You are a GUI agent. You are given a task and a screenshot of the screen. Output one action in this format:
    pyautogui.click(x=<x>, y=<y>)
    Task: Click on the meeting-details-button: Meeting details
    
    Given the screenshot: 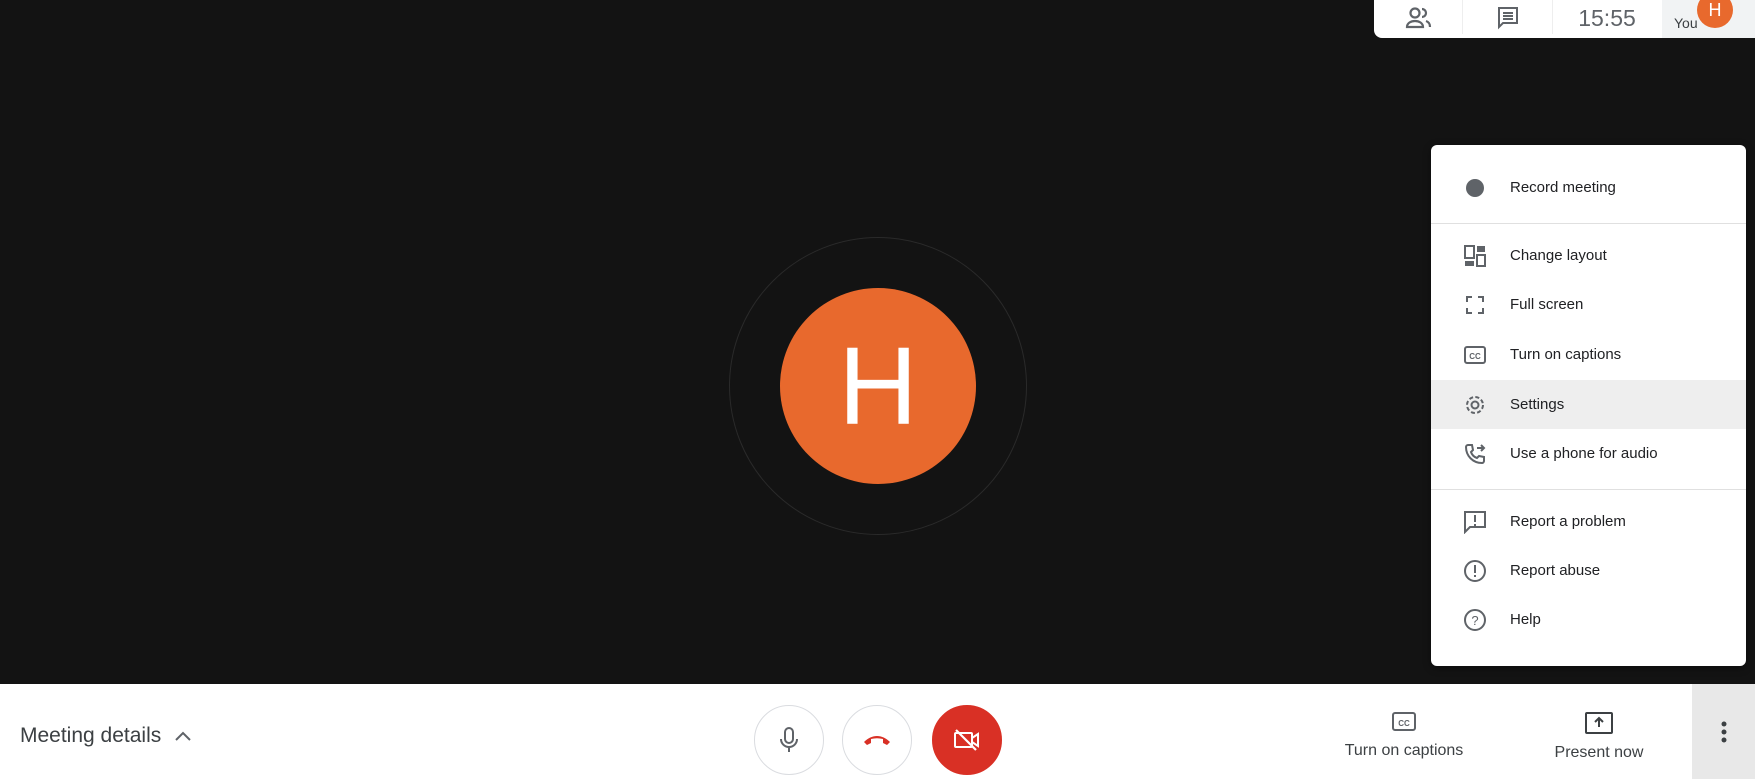 What is the action you would take?
    pyautogui.click(x=105, y=736)
    